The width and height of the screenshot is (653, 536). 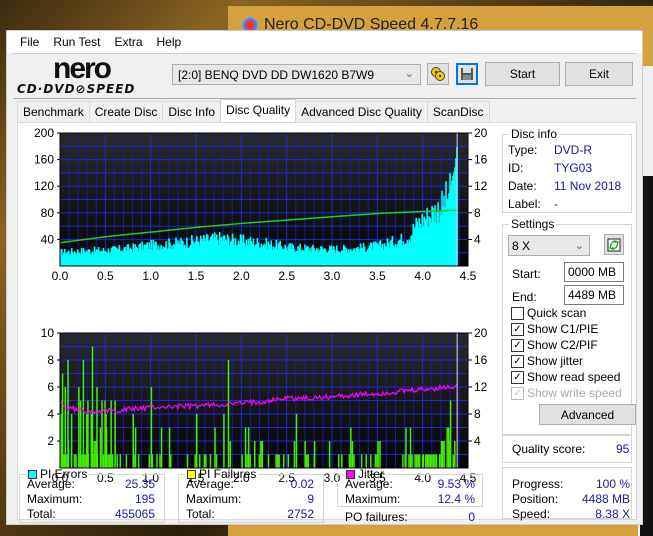 What do you see at coordinates (562, 345) in the screenshot?
I see `checkbox-label: Show C2/PIF` at bounding box center [562, 345].